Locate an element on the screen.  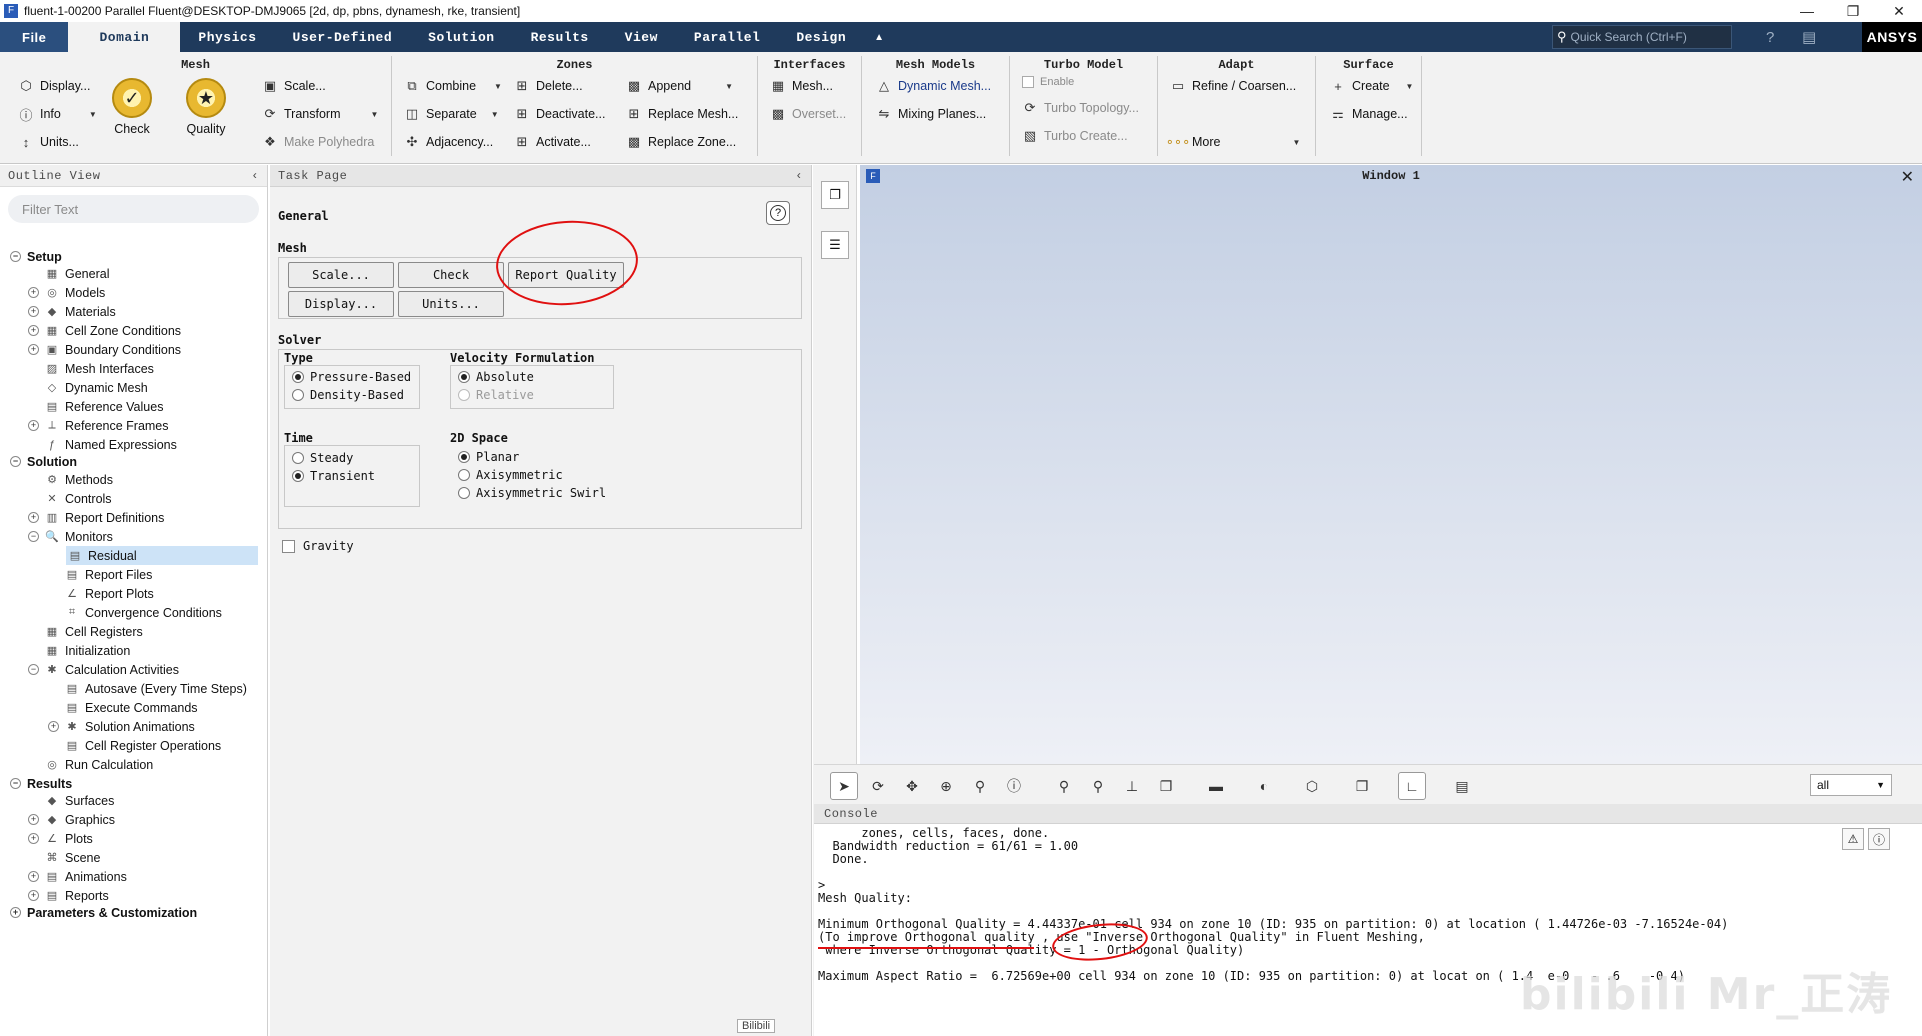
relative-radio: Relative is located at coordinates (496, 395).